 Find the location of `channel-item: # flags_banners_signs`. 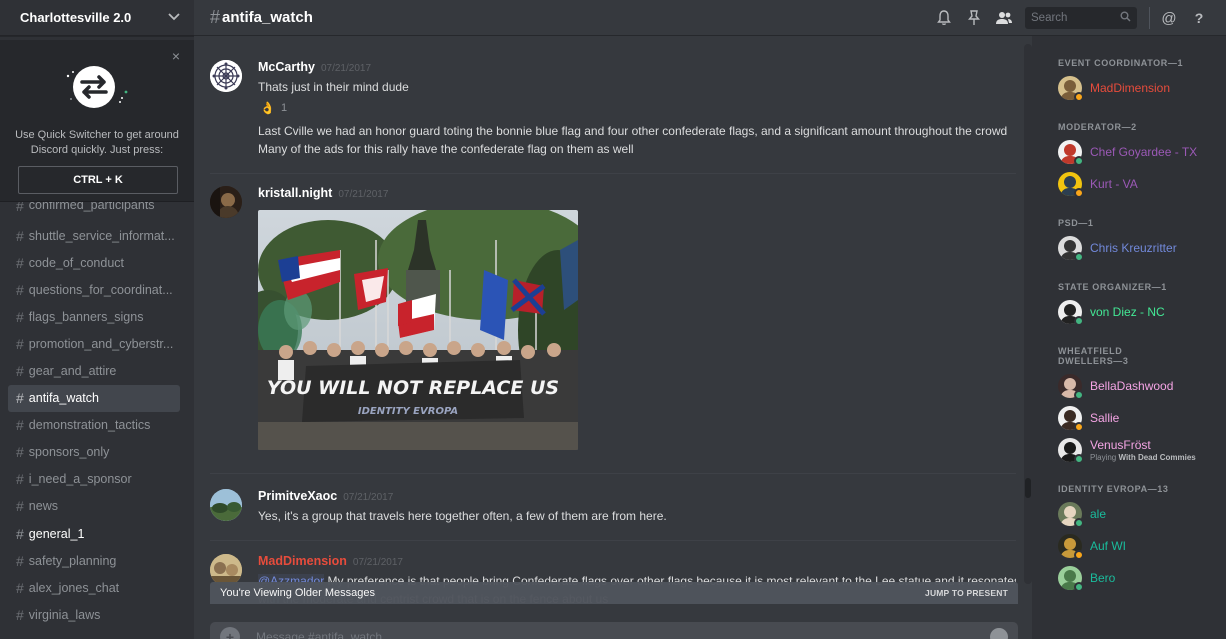

channel-item: # flags_banners_signs is located at coordinates (94, 316).